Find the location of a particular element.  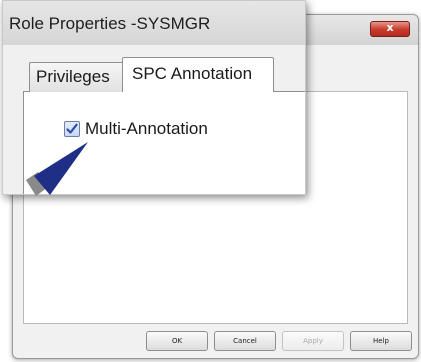

close-icon: x is located at coordinates (390, 27).